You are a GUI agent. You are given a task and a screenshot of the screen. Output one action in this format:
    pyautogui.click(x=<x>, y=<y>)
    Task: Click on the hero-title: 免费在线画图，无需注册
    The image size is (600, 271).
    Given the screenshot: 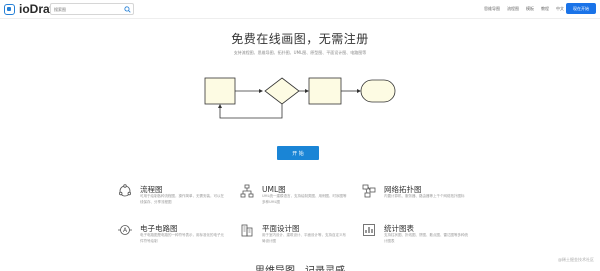 What is the action you would take?
    pyautogui.click(x=300, y=39)
    